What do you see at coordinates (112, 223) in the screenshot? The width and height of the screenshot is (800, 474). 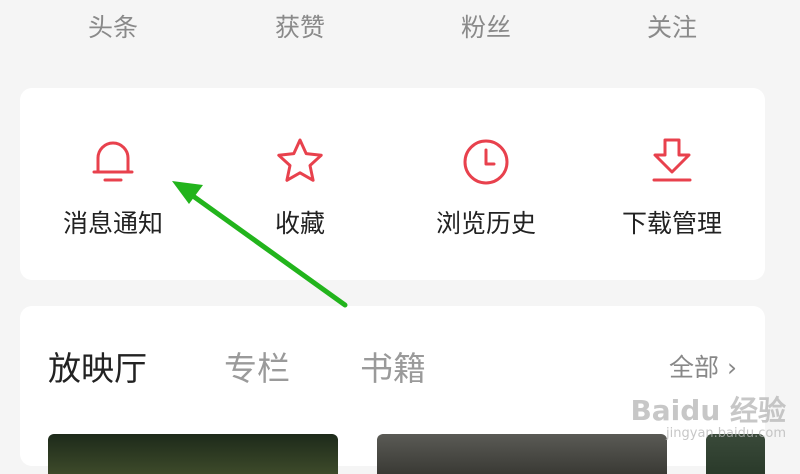 I see `messages-label: 消息通知` at bounding box center [112, 223].